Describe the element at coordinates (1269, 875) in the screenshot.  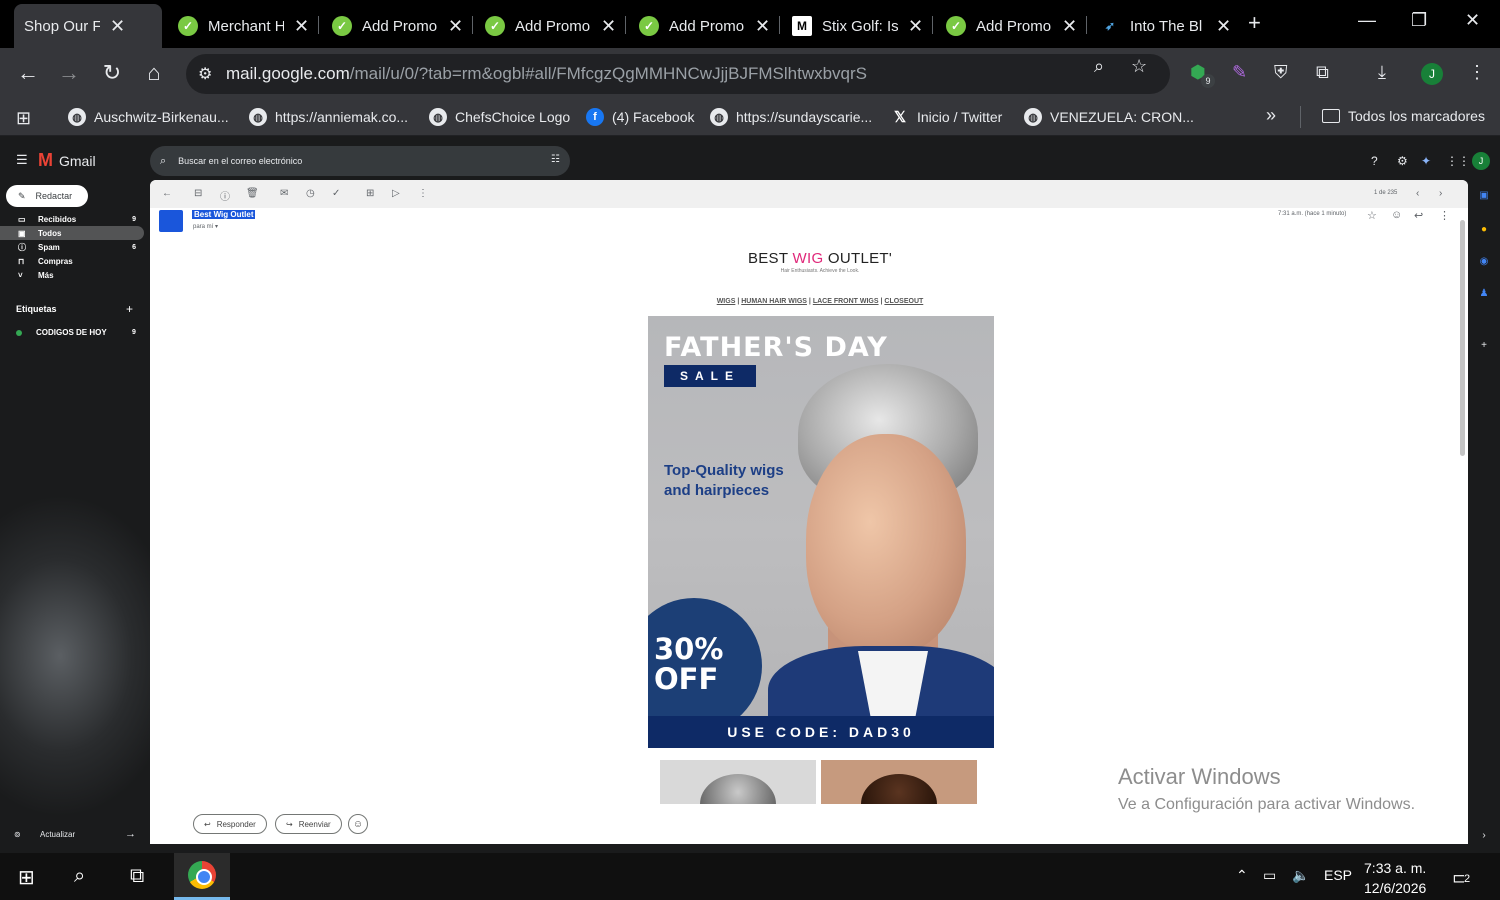
I see `network-icon: ▭` at that location.